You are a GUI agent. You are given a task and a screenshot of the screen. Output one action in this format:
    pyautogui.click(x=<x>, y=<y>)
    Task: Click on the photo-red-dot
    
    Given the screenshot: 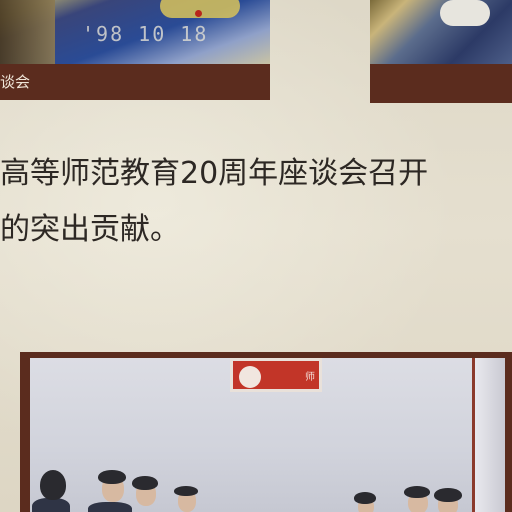 What is the action you would take?
    pyautogui.click(x=198, y=13)
    